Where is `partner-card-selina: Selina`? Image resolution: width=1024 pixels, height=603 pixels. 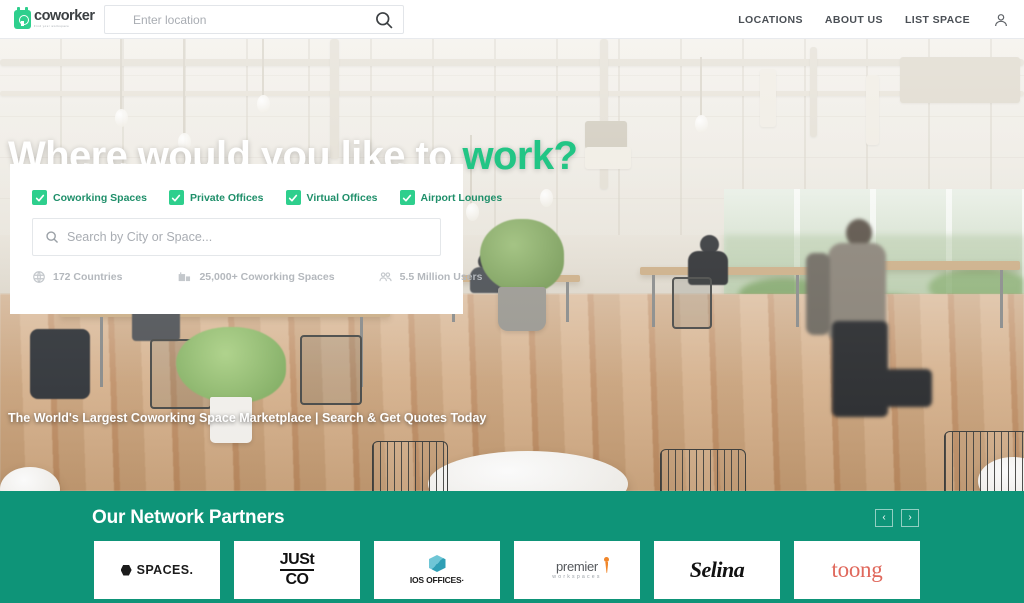 partner-card-selina: Selina is located at coordinates (717, 570).